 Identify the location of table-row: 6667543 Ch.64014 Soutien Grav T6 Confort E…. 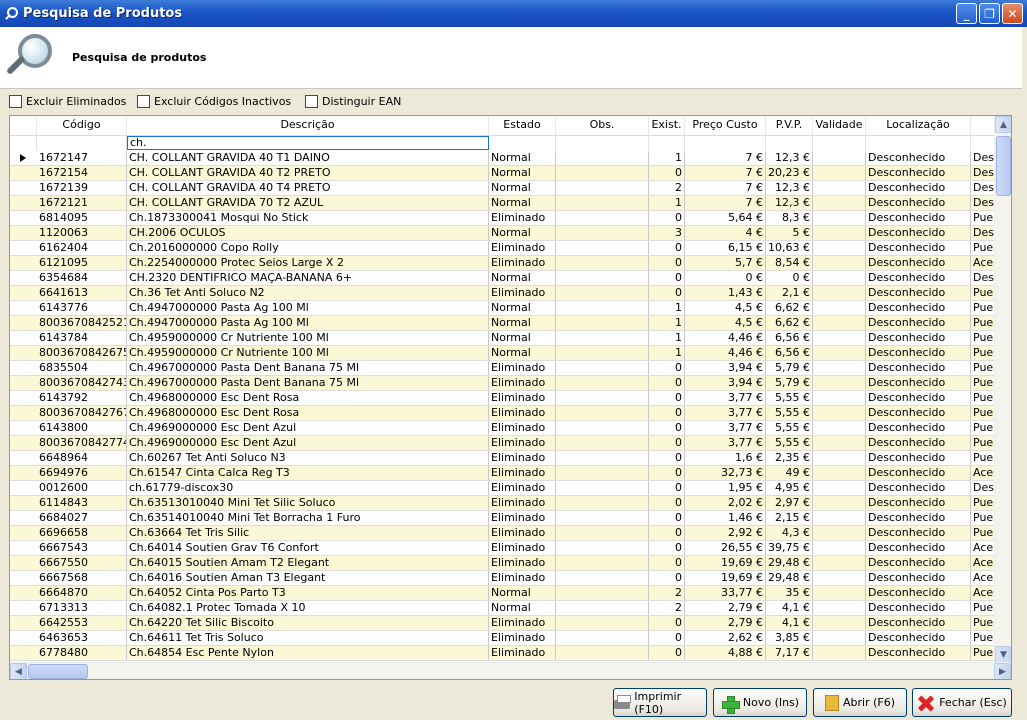
(502, 548).